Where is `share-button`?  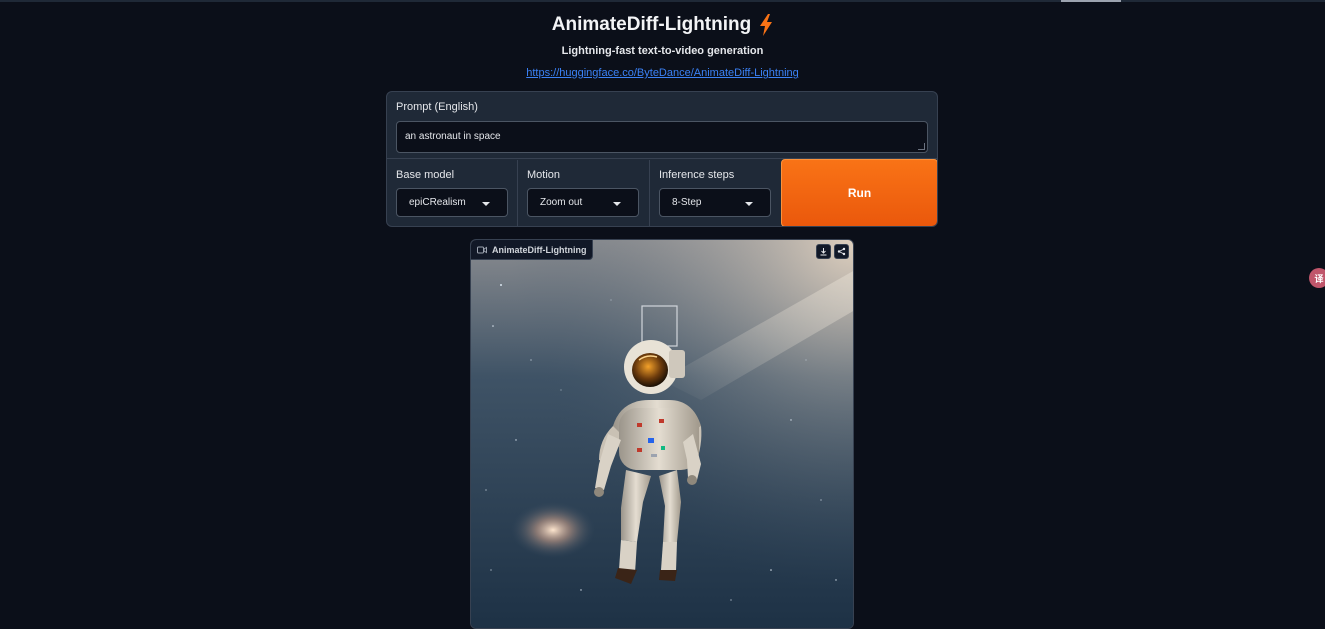
share-button is located at coordinates (841, 251).